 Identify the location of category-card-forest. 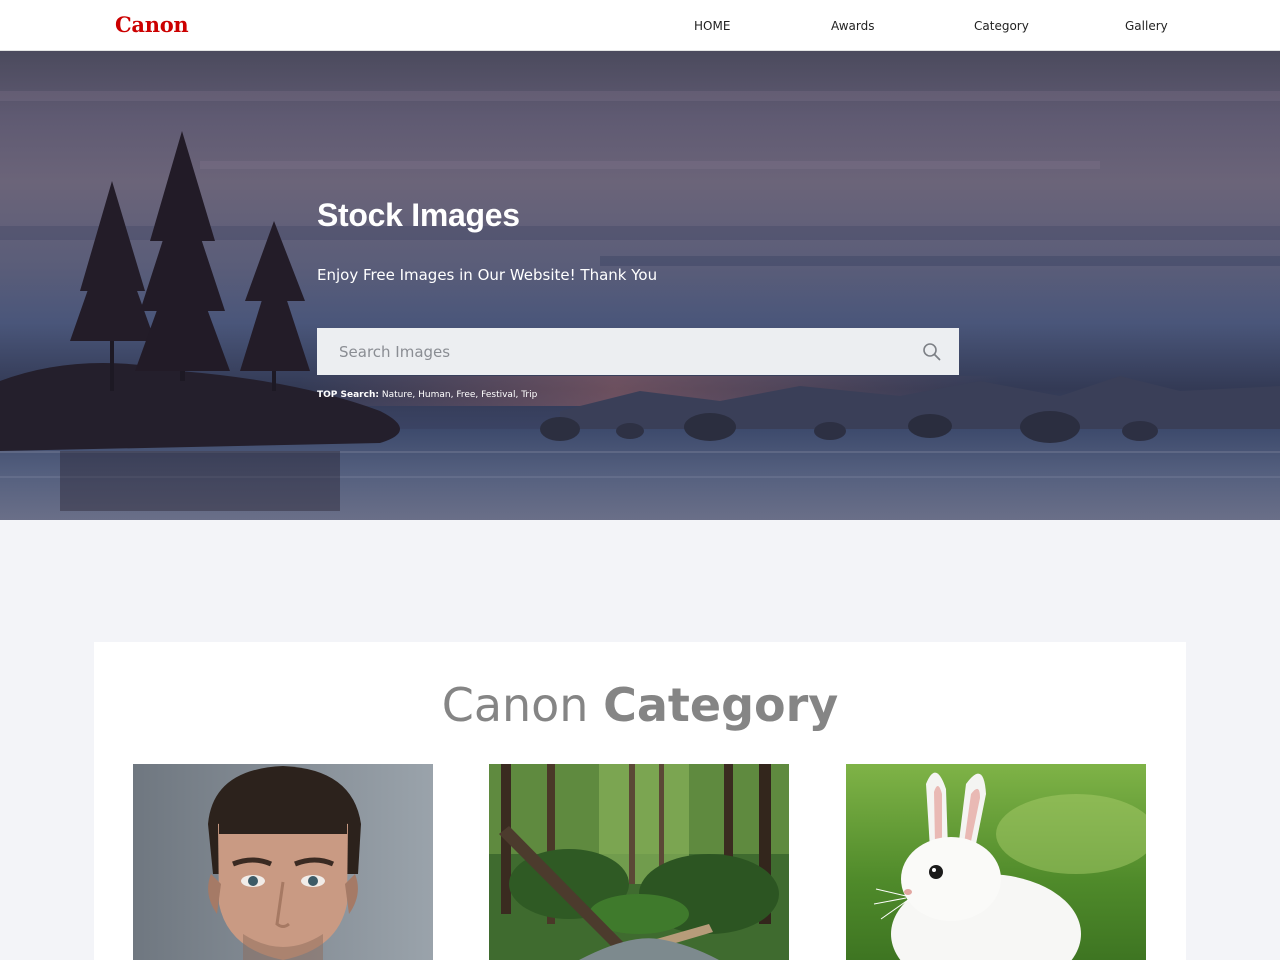
(639, 862).